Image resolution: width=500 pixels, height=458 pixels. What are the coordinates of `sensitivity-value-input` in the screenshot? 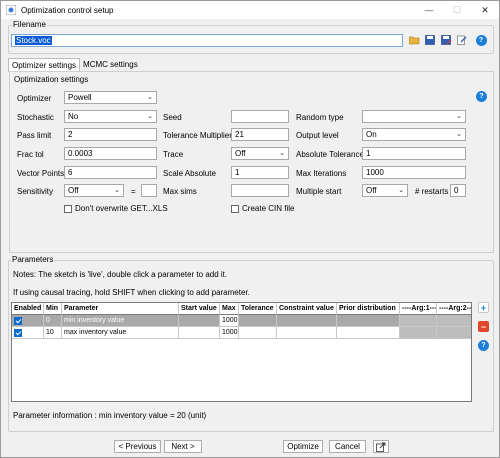 It's located at (149, 190).